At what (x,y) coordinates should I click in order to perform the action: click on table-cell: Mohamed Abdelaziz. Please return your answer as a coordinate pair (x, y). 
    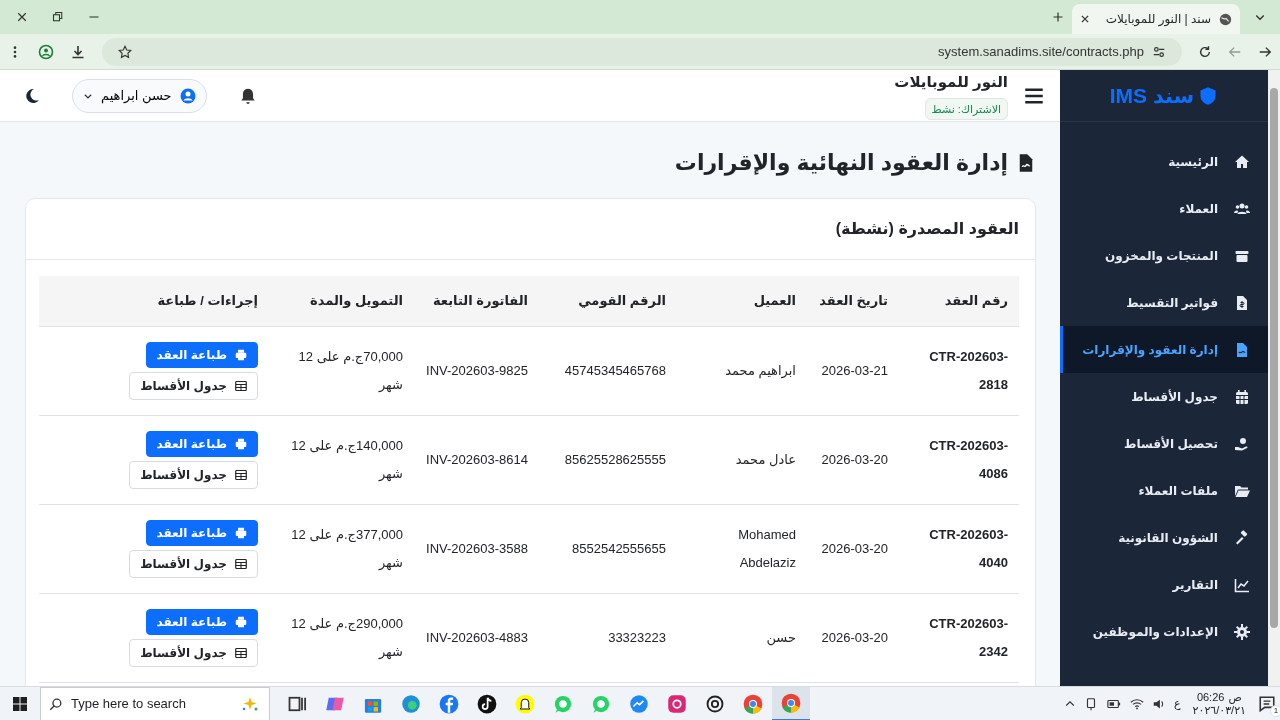
    Looking at the image, I should click on (742, 549).